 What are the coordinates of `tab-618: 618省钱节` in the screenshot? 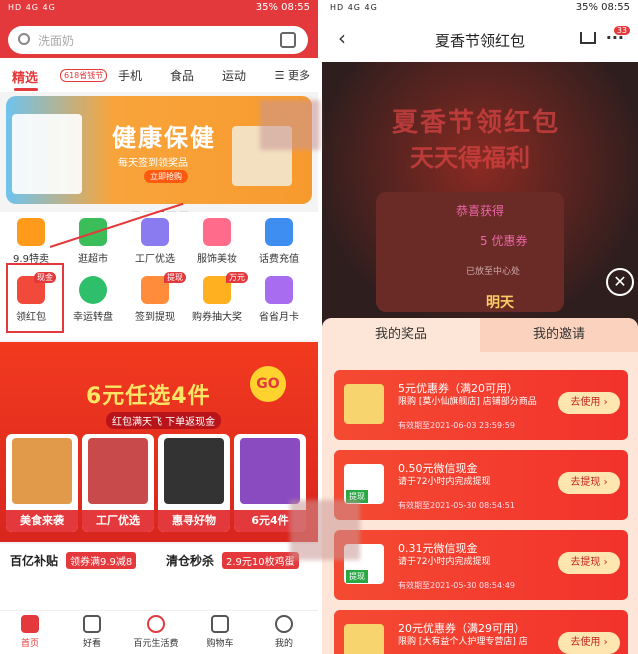 It's located at (84, 75).